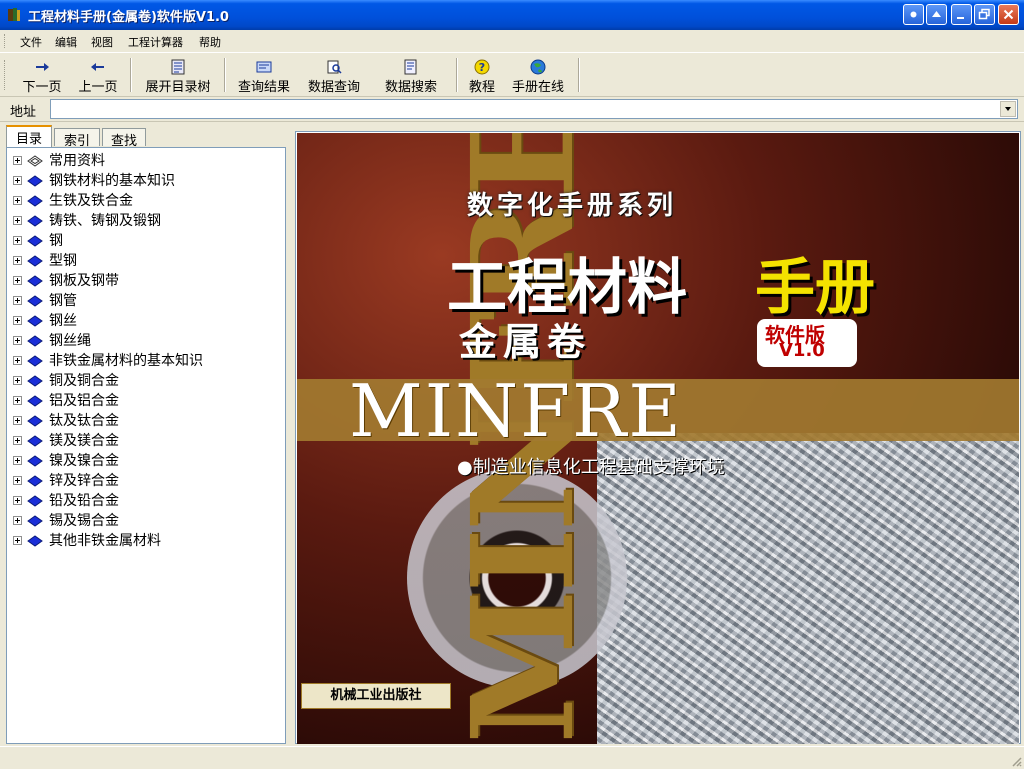 This screenshot has width=1024, height=769. What do you see at coordinates (525, 342) in the screenshot?
I see `cover-volume: 金属卷` at bounding box center [525, 342].